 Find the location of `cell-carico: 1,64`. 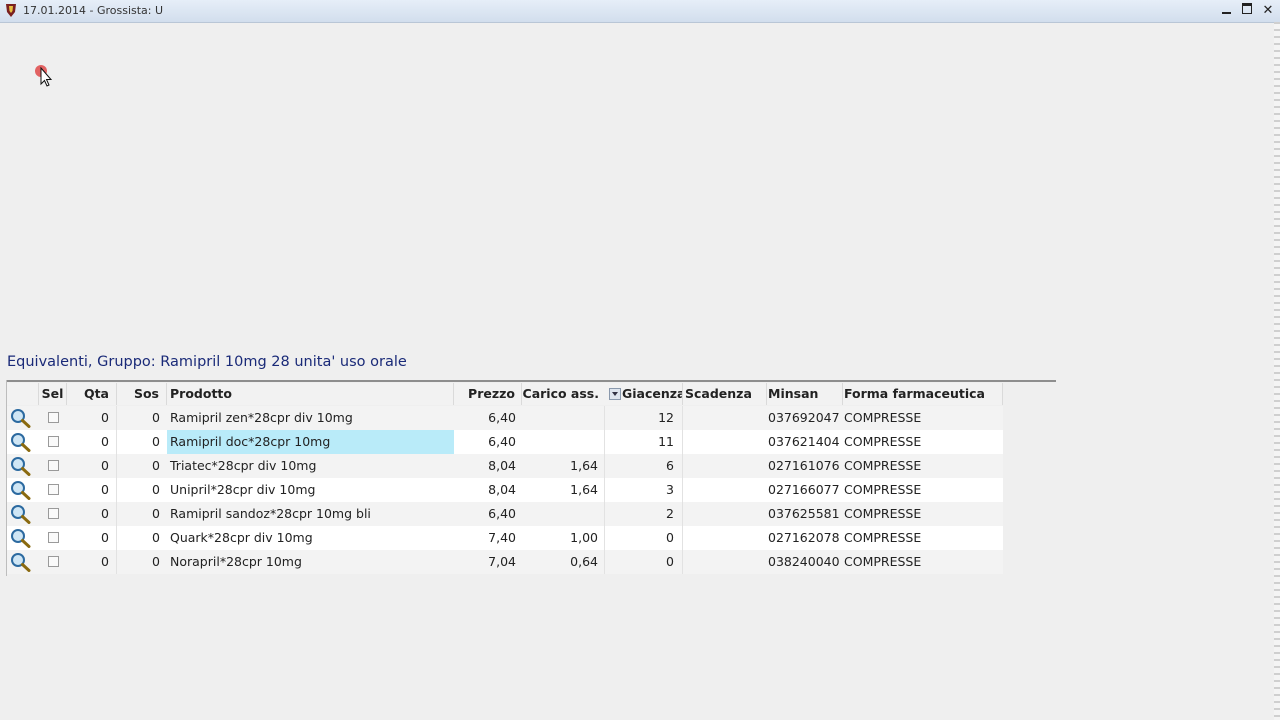

cell-carico: 1,64 is located at coordinates (563, 466).